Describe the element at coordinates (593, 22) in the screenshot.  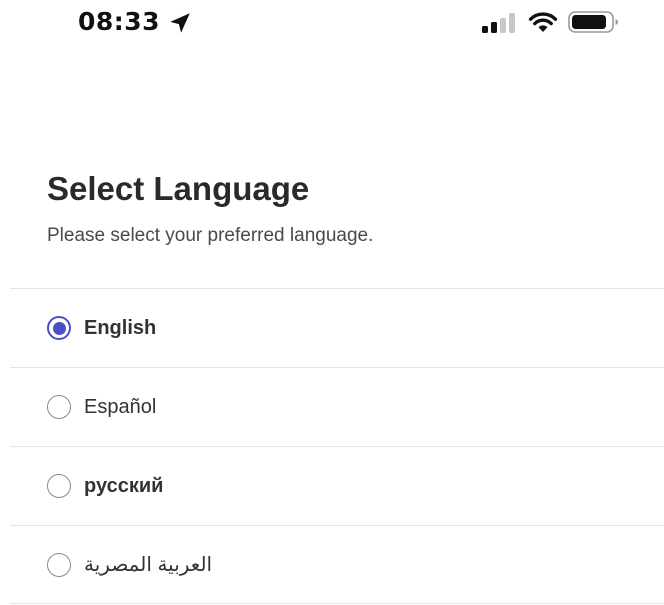
I see `battery-icon` at that location.